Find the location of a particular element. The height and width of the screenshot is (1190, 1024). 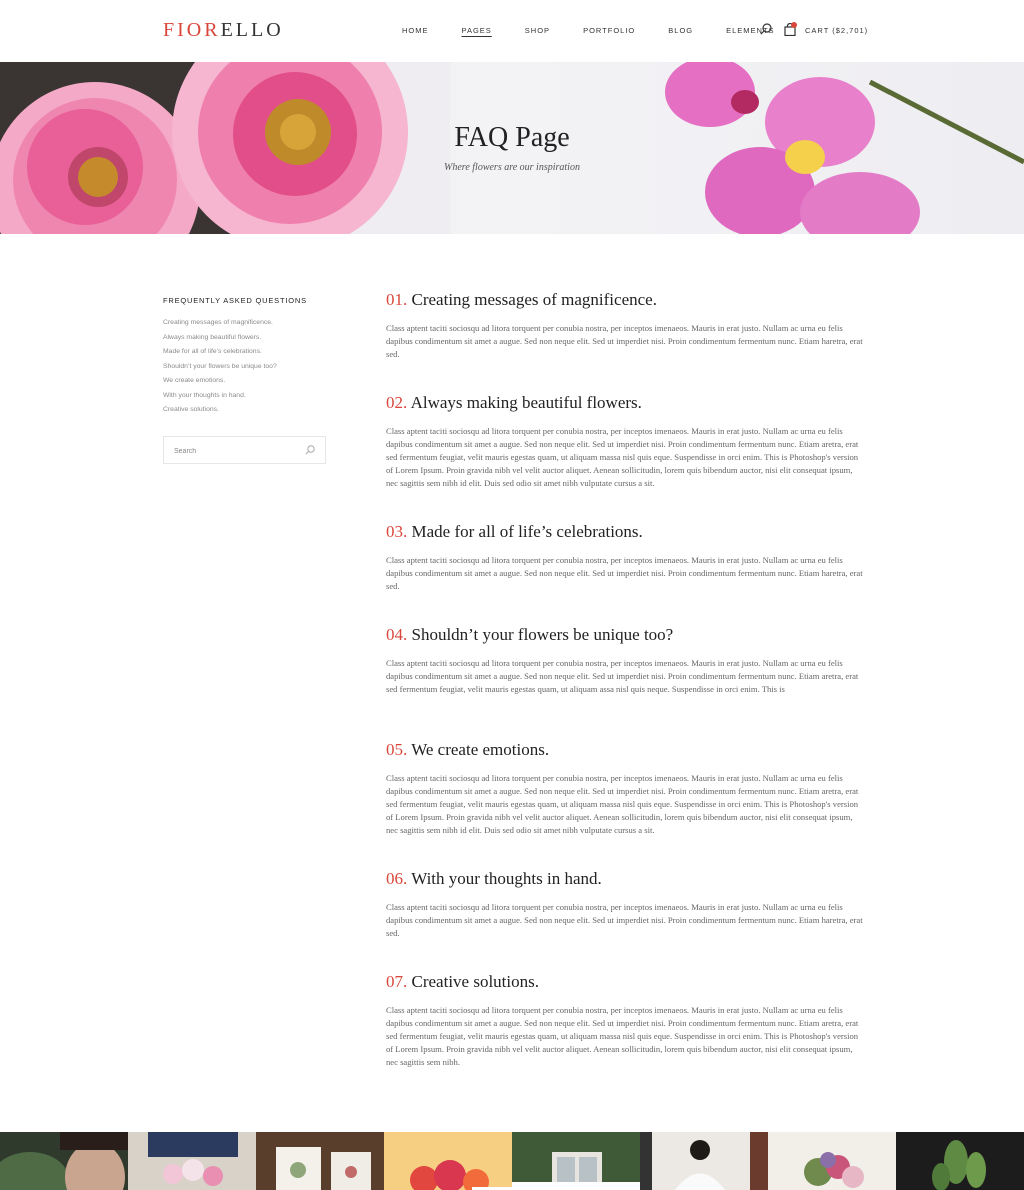

sidebar-title: FREQUENTLY ASKED QUESTIONS is located at coordinates (235, 300).